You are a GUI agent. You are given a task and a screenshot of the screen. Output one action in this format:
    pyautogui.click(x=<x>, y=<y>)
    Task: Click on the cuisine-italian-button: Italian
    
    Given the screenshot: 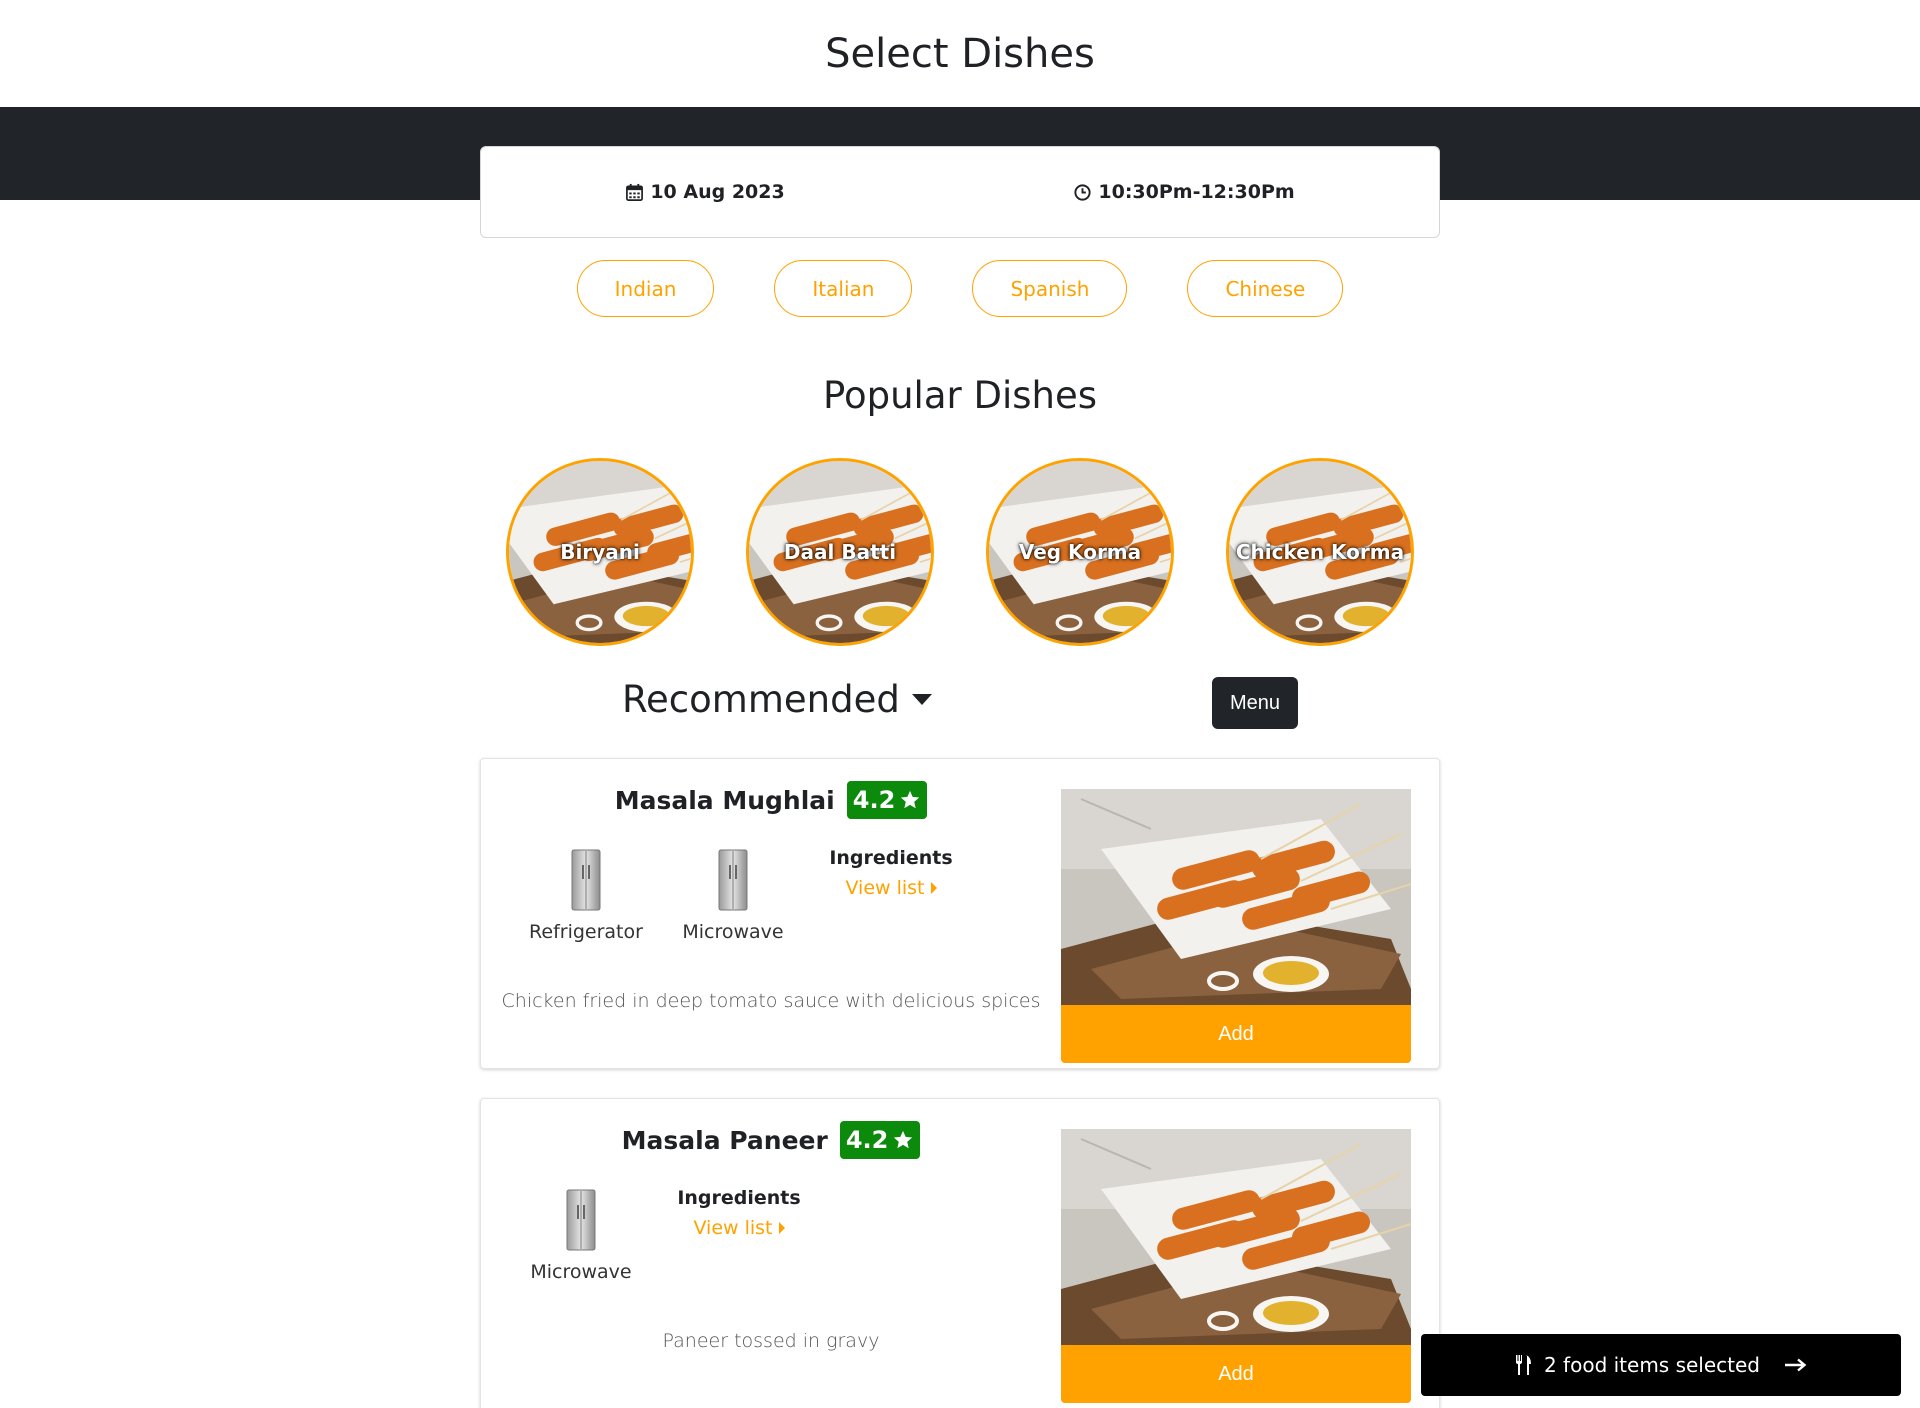 What is the action you would take?
    pyautogui.click(x=843, y=288)
    